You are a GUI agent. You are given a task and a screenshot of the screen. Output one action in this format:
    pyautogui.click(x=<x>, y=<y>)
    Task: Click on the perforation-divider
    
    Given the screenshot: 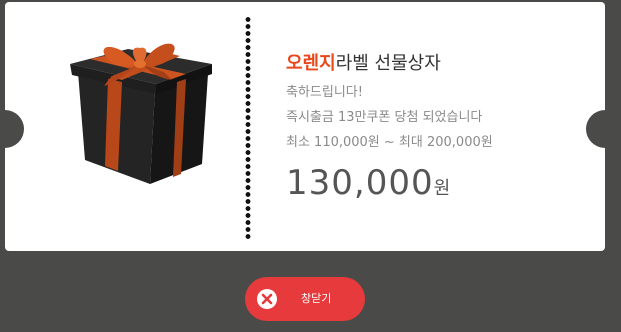 What is the action you would take?
    pyautogui.click(x=248, y=128)
    